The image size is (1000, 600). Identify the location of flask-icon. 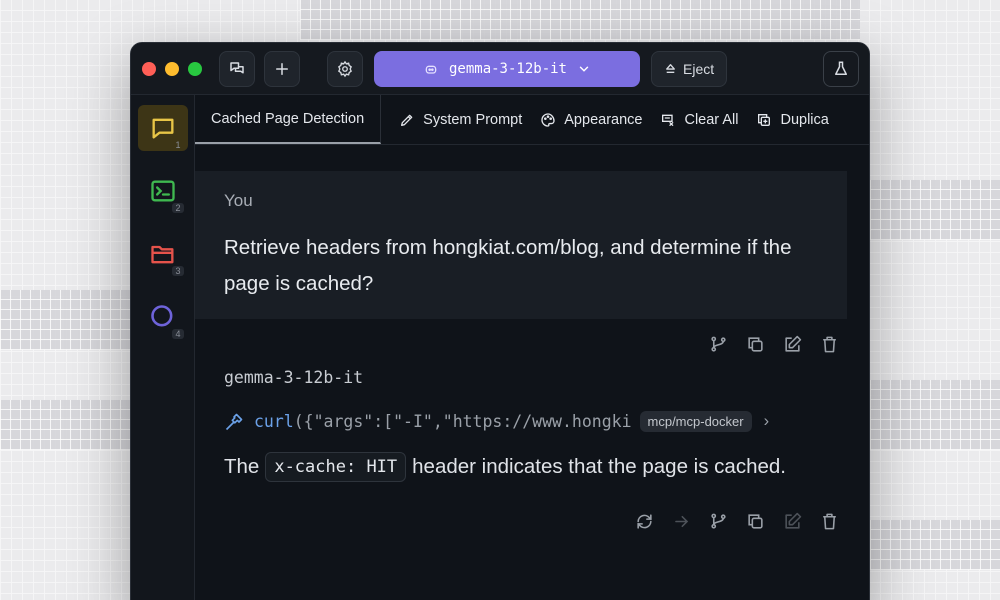
(841, 68).